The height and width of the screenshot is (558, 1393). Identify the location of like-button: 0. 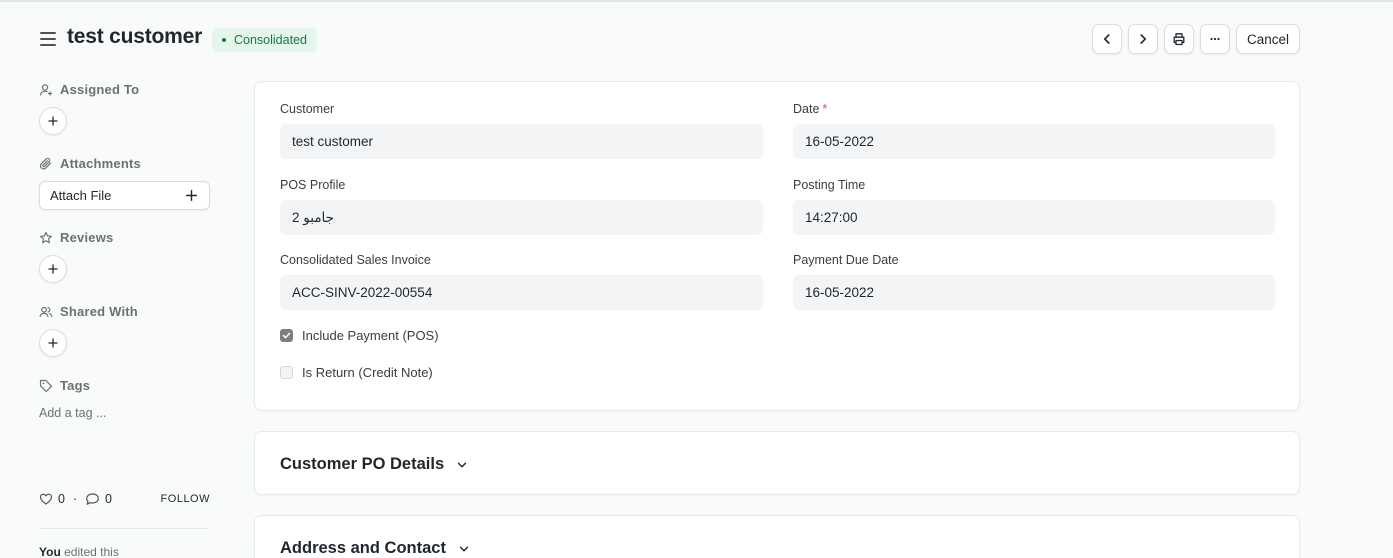
(52, 499).